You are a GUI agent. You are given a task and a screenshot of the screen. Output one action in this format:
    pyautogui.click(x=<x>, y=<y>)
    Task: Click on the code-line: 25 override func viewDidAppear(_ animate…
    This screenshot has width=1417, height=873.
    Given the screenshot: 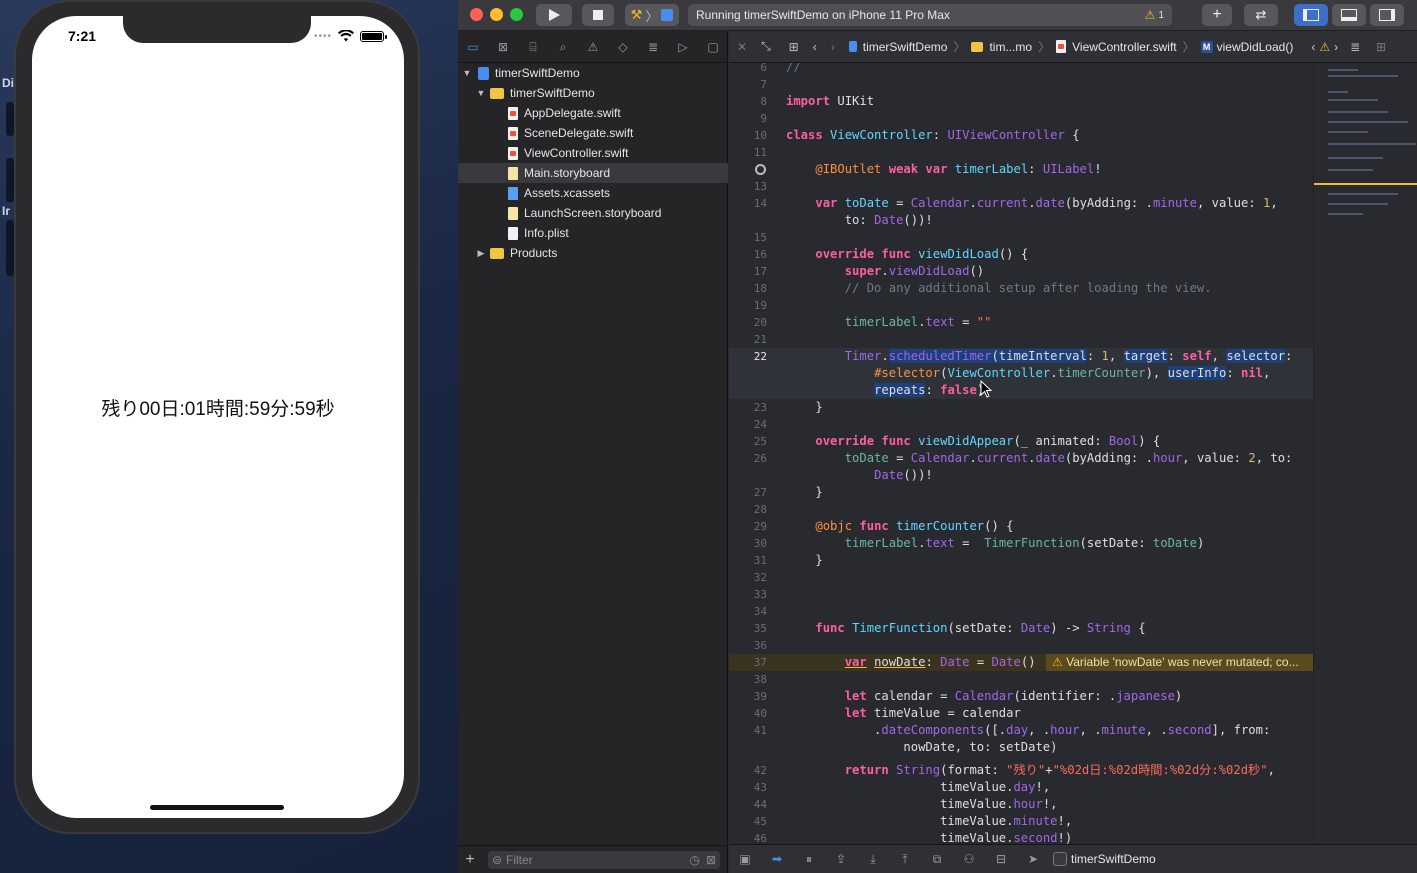 What is the action you would take?
    pyautogui.click(x=957, y=441)
    